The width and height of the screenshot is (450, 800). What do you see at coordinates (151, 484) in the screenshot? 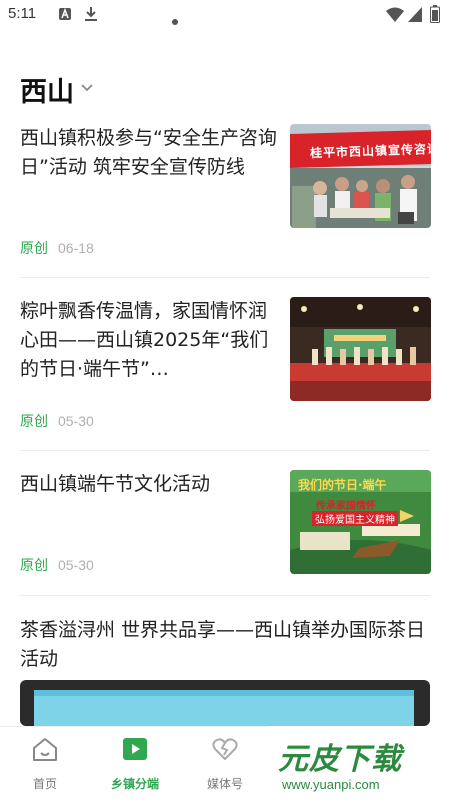
I see `article-title: 西山镇端午节文化活动` at bounding box center [151, 484].